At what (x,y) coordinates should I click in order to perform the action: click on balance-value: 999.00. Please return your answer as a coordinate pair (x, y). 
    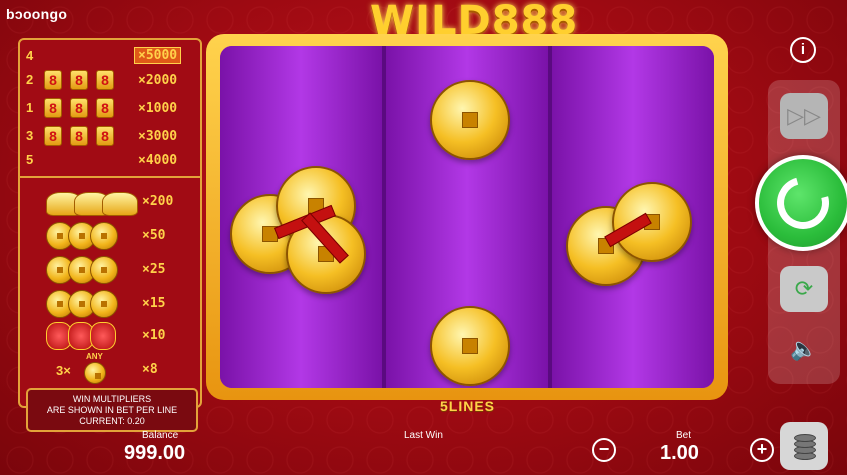
    Looking at the image, I should click on (155, 453).